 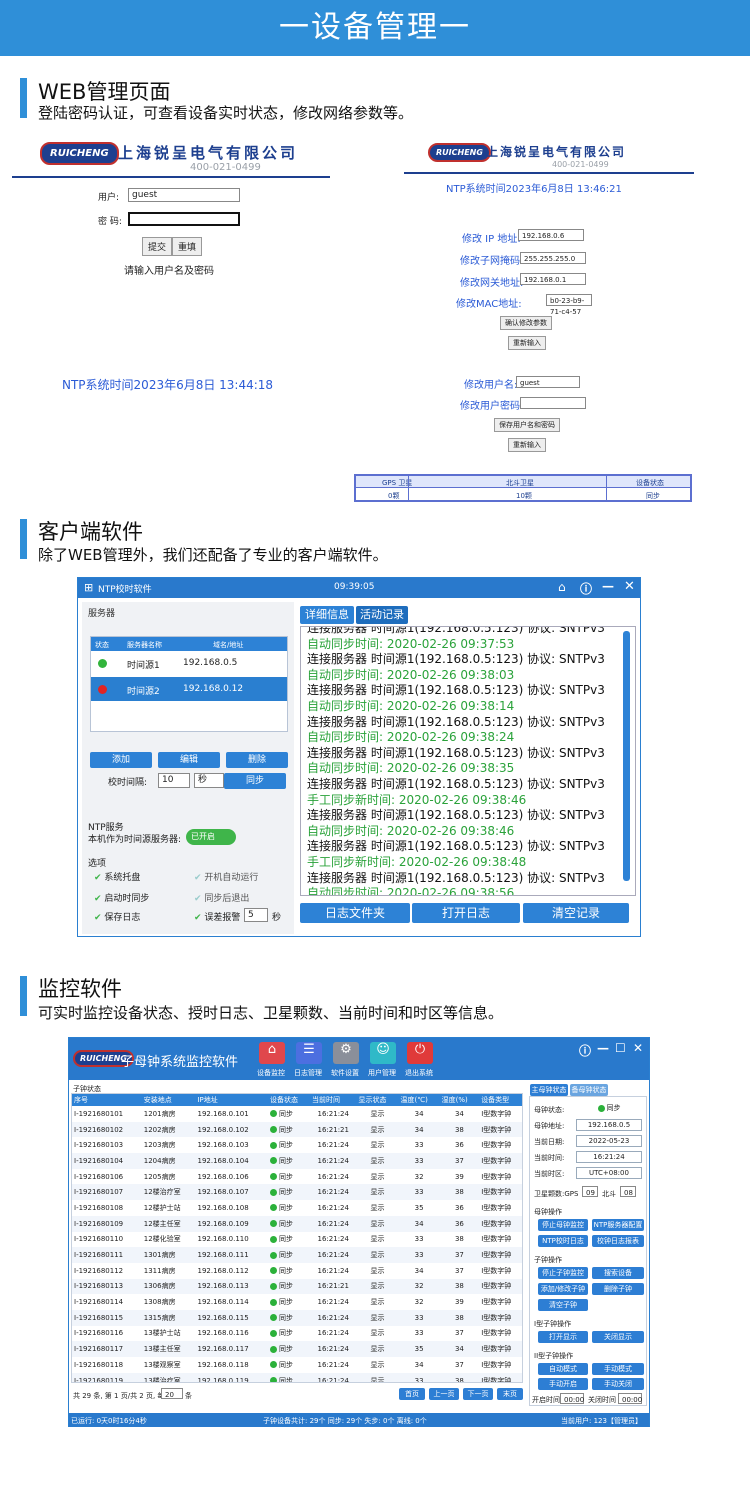 What do you see at coordinates (355, 913) in the screenshot?
I see `log-folder-button: 日志文件夹` at bounding box center [355, 913].